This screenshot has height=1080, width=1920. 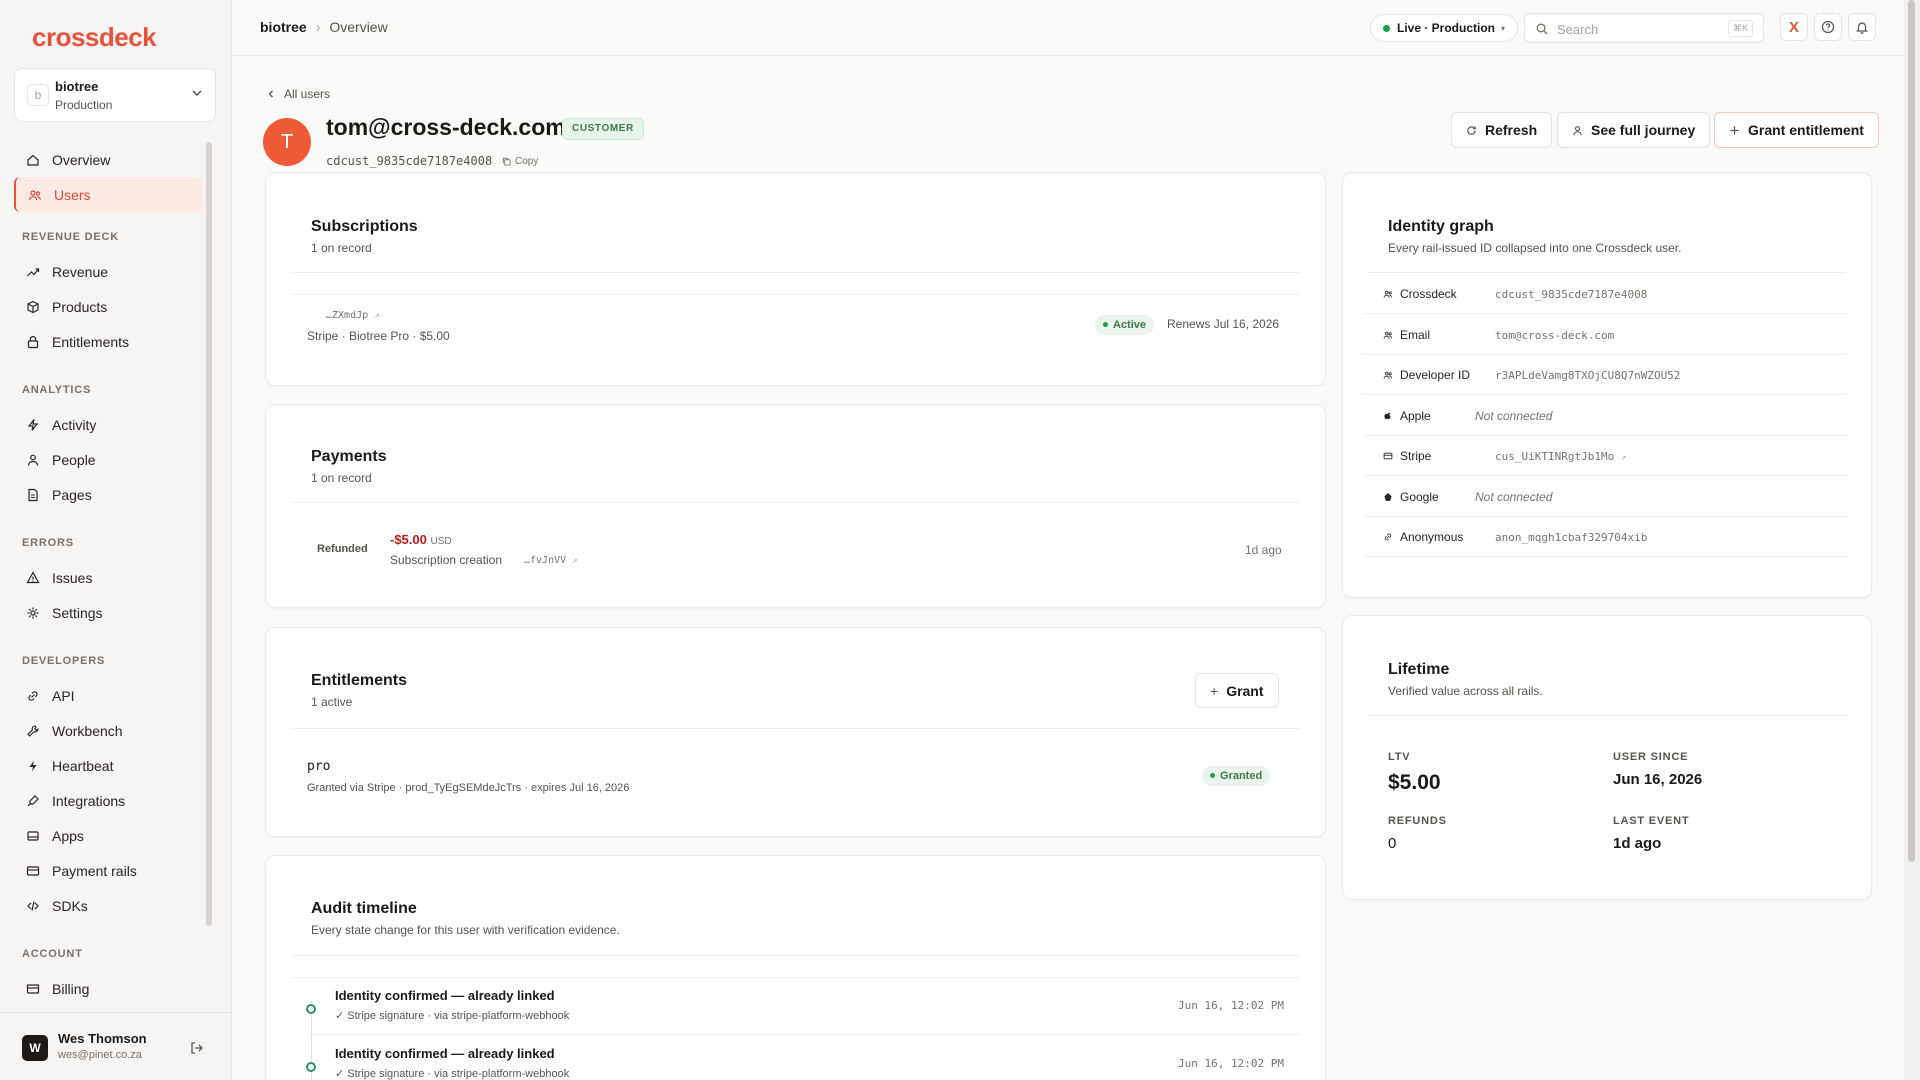 I want to click on environment-label: Live · Production, so click(x=1446, y=28).